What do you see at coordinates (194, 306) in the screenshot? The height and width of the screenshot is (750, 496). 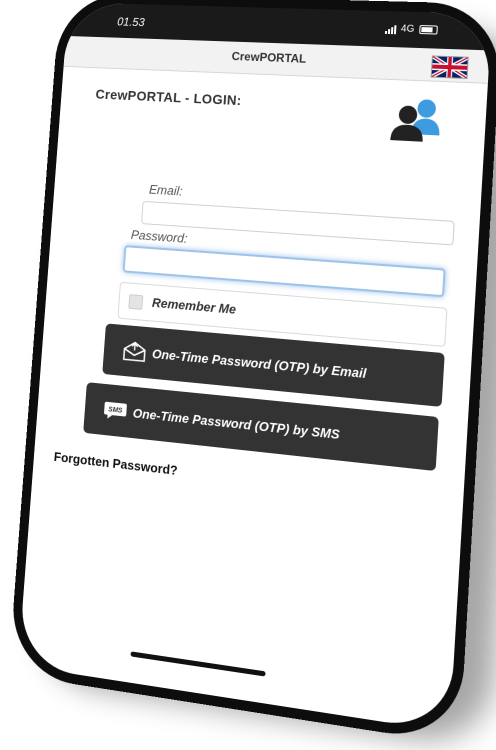 I see `remember-me-label: Remember Me` at bounding box center [194, 306].